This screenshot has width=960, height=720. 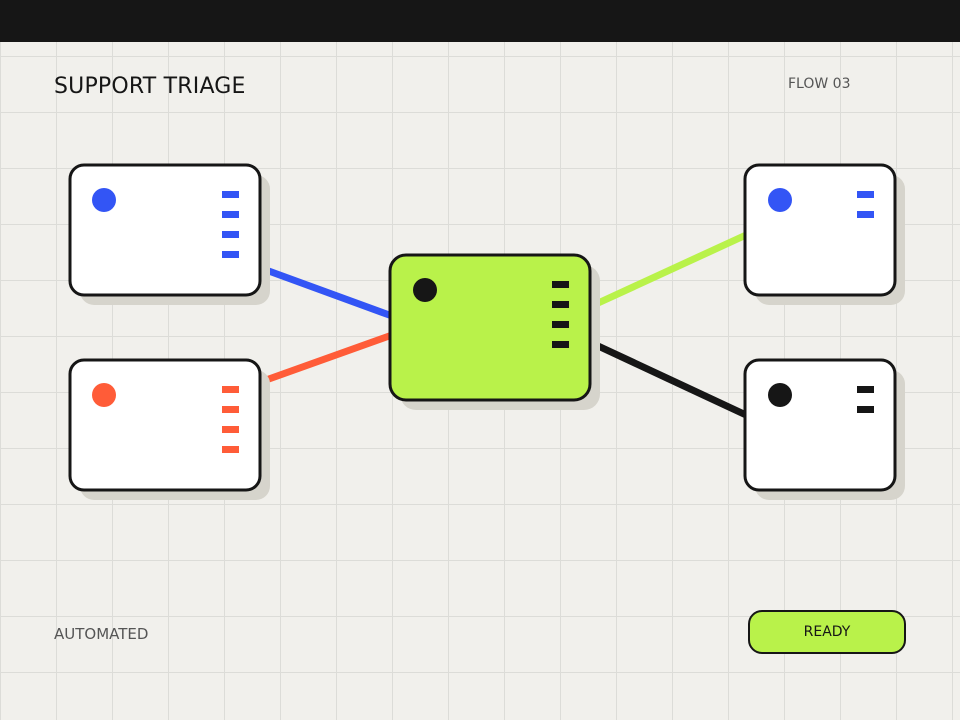 I want to click on edge-input-blue-to-hub, so click(x=329, y=293).